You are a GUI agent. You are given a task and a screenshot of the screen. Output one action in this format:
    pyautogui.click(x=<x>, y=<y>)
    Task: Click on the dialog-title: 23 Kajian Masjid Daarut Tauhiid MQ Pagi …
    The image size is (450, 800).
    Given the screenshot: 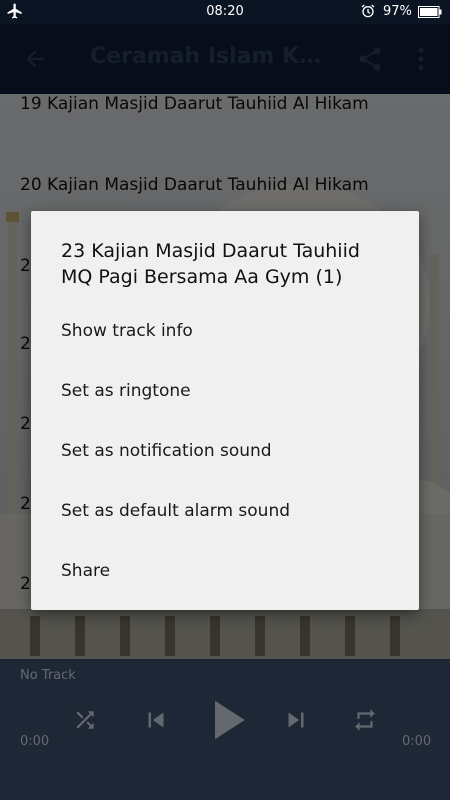 What is the action you would take?
    pyautogui.click(x=210, y=264)
    